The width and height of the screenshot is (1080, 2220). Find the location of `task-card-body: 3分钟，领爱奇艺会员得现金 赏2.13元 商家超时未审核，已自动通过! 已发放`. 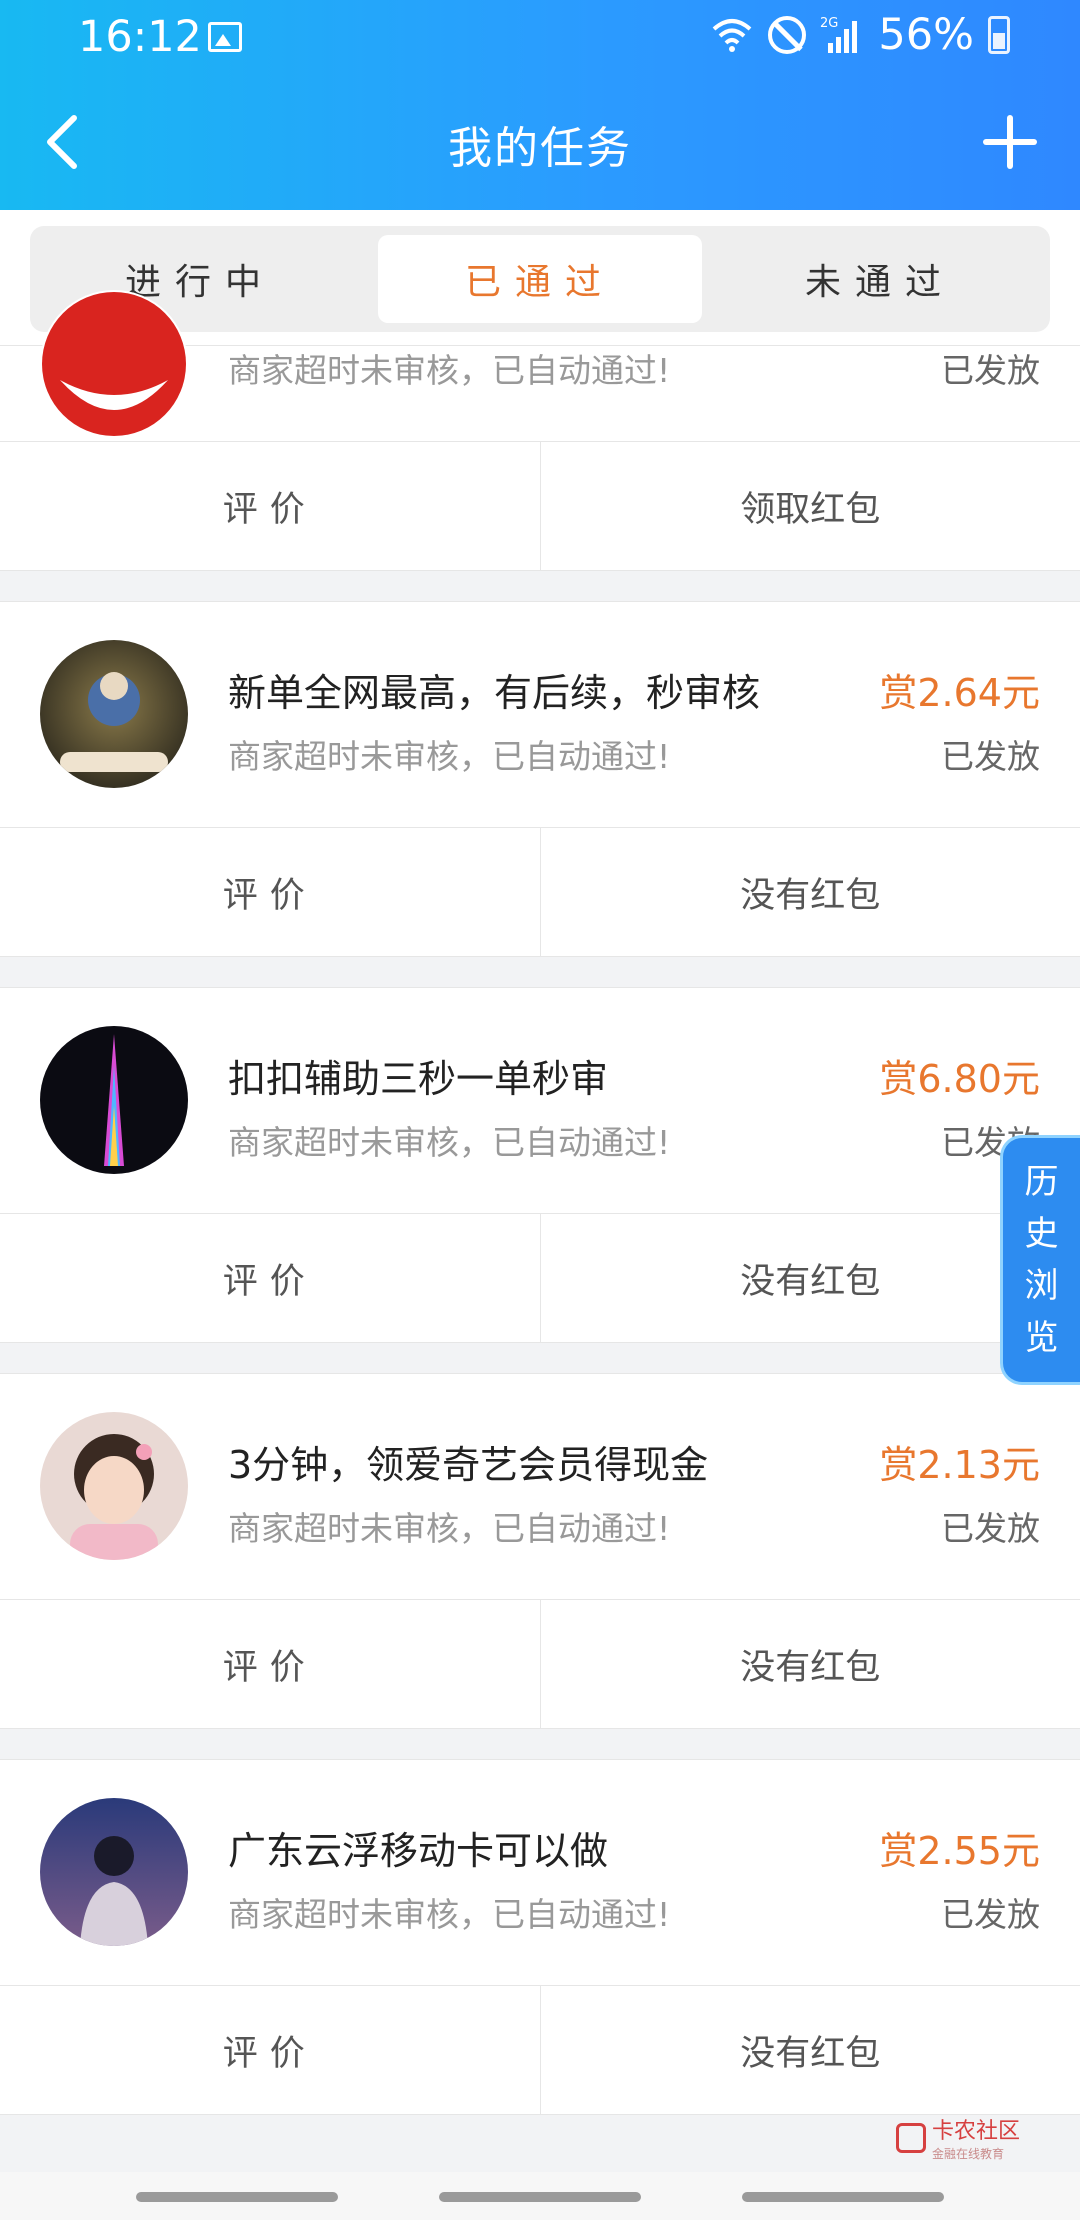

task-card-body: 3分钟，领爱奇艺会员得现金 赏2.13元 商家超时未审核，已自动通过! 已发放 is located at coordinates (540, 1487).